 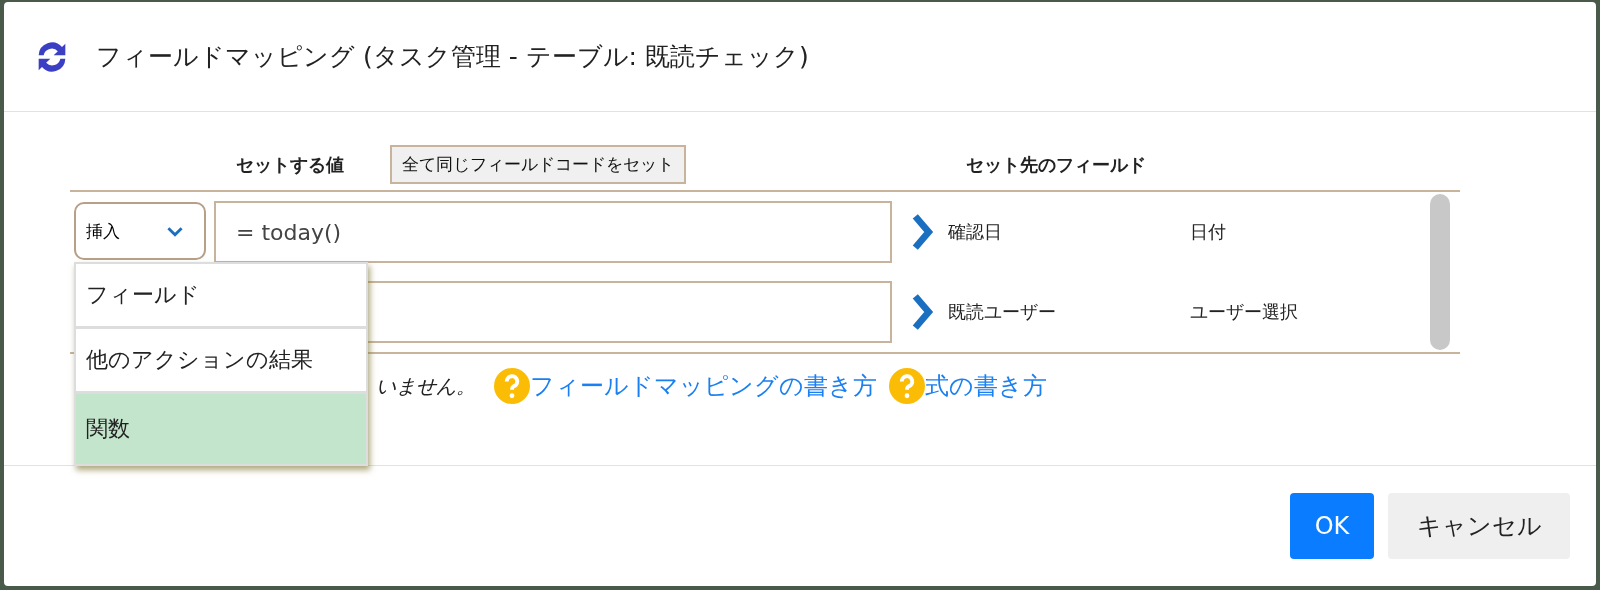 What do you see at coordinates (452, 57) in the screenshot?
I see `dialog-title: フィールドマッピング (タスク管理 - テーブル: 既読チェック)` at bounding box center [452, 57].